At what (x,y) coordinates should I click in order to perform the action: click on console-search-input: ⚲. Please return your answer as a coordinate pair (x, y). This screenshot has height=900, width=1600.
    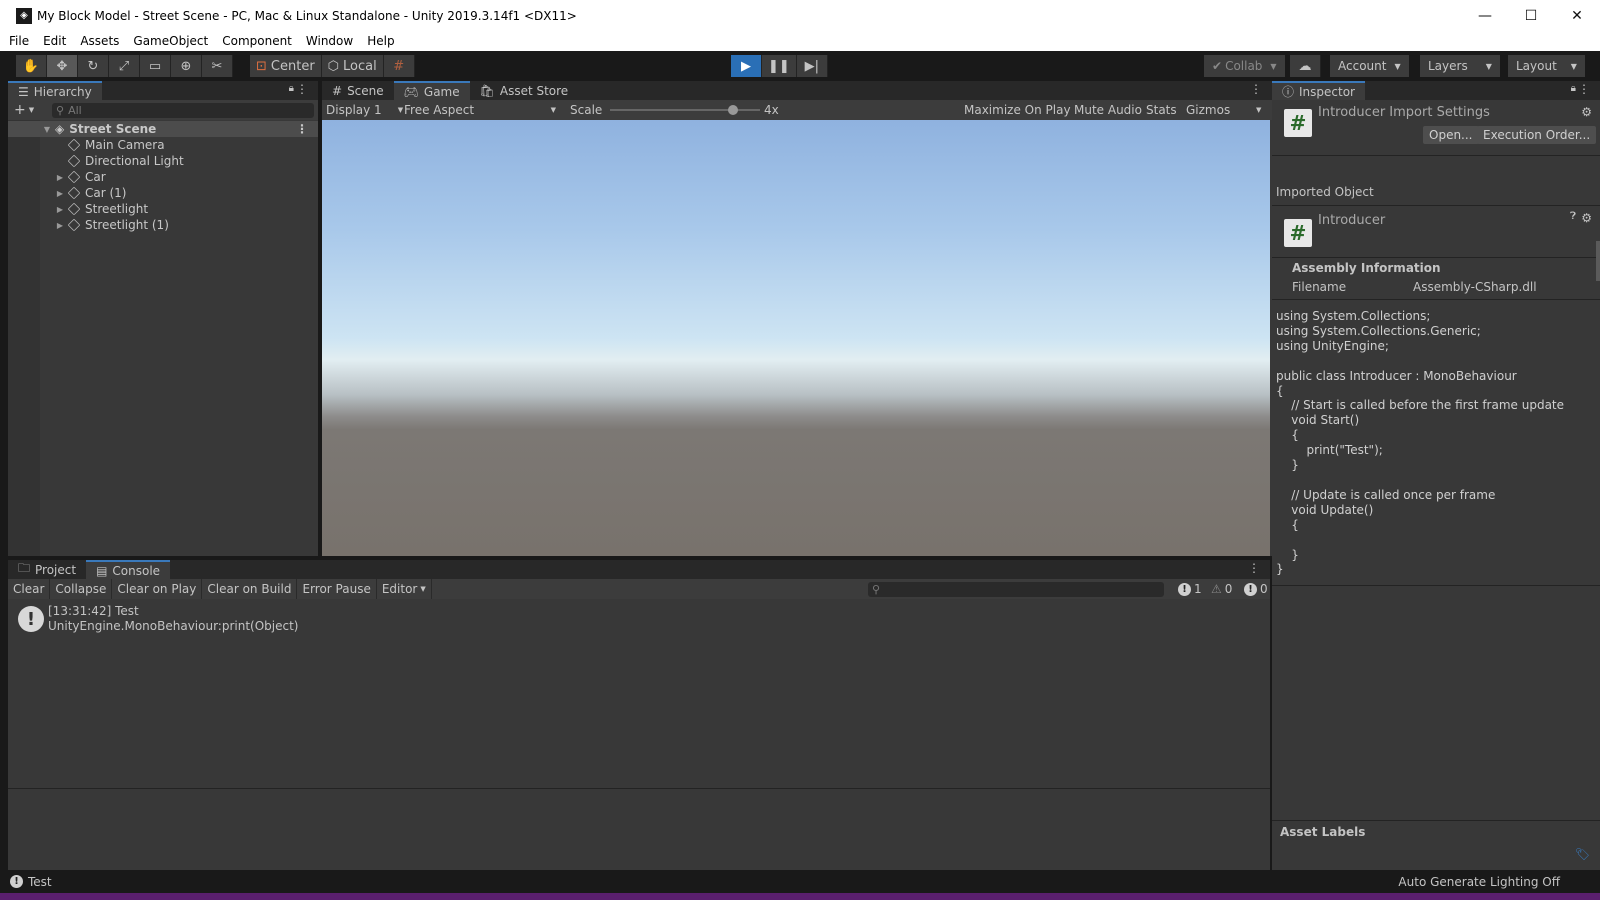
    Looking at the image, I should click on (1016, 589).